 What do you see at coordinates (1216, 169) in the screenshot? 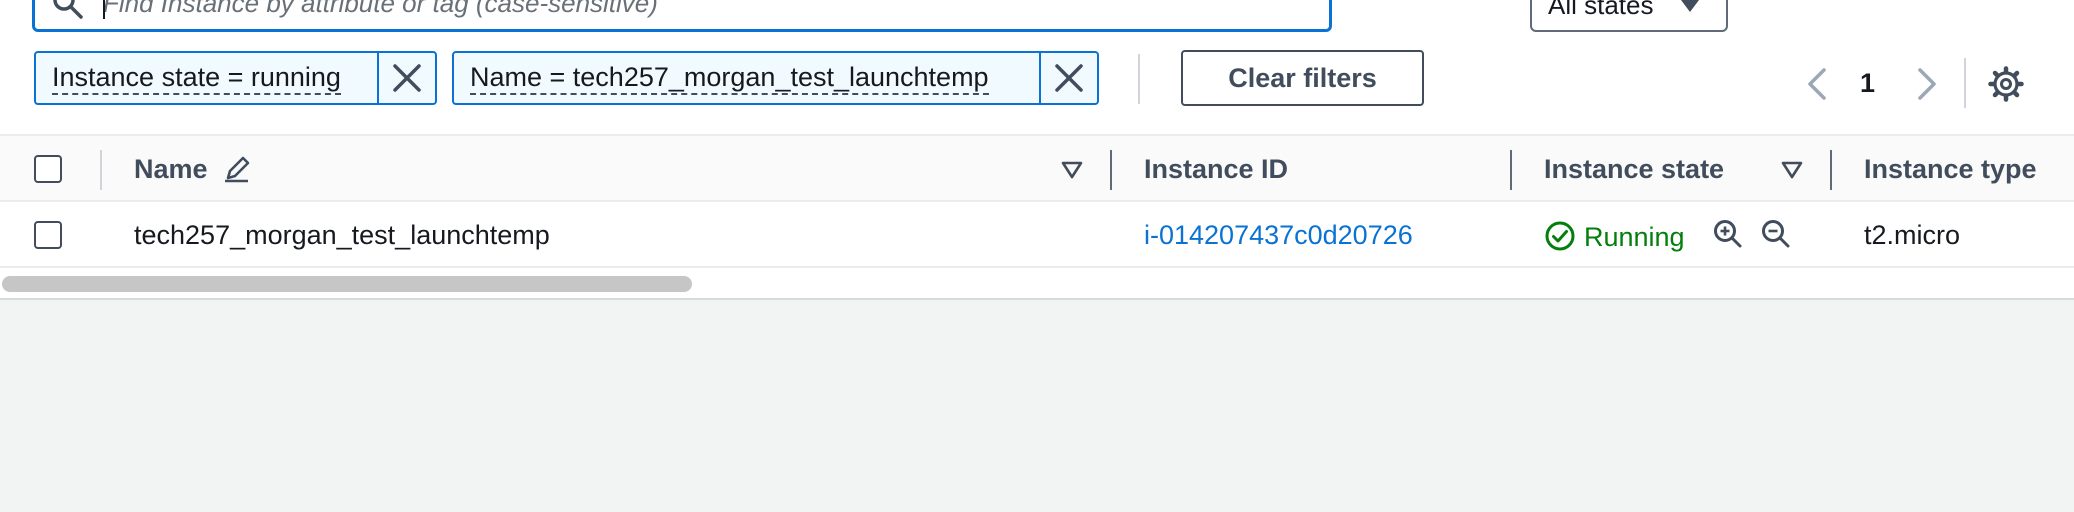
I see `column-header-instance-id: Instance ID` at bounding box center [1216, 169].